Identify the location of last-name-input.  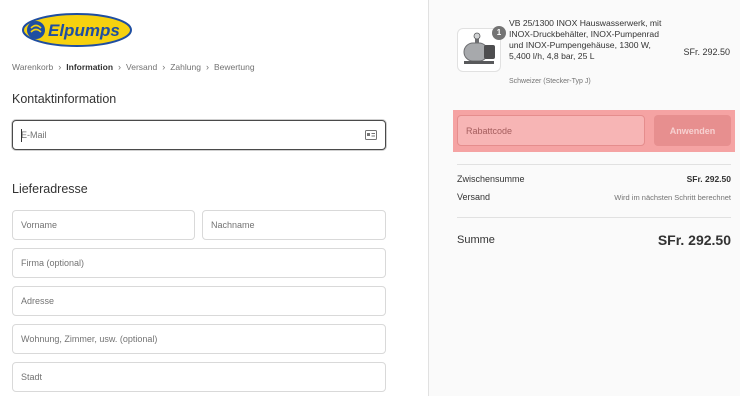
(294, 225).